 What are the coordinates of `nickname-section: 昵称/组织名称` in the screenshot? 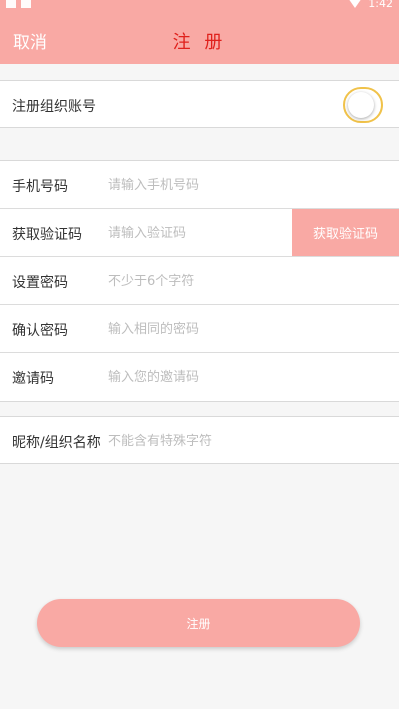 It's located at (199, 440).